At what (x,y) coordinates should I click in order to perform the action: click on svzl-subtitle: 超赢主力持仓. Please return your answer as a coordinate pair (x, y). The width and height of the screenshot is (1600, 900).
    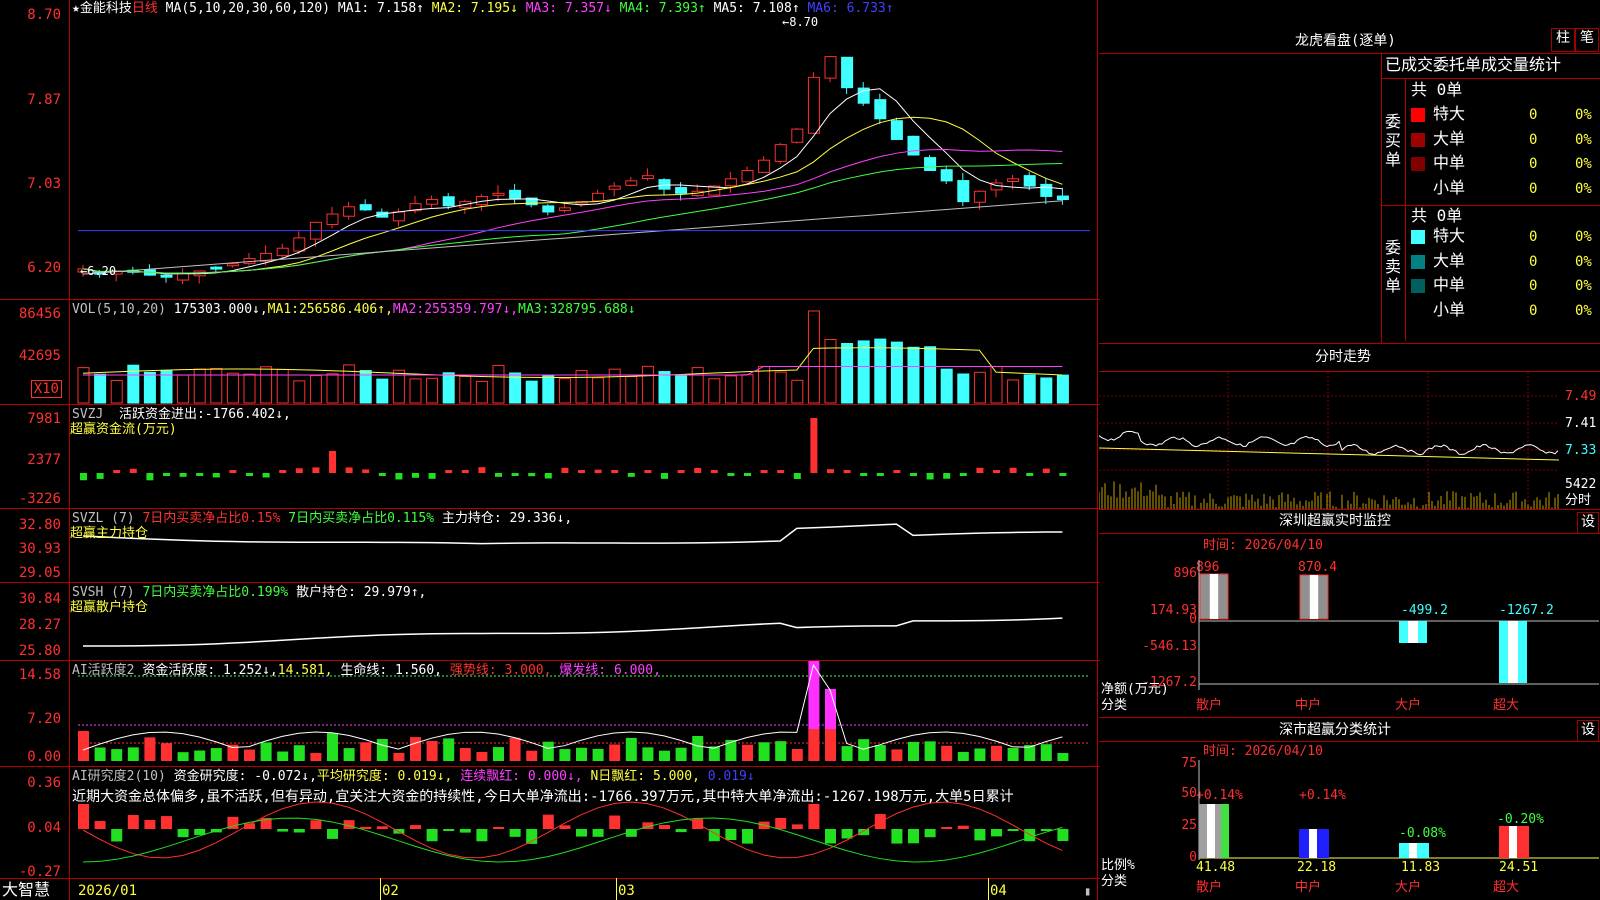
    Looking at the image, I should click on (109, 533).